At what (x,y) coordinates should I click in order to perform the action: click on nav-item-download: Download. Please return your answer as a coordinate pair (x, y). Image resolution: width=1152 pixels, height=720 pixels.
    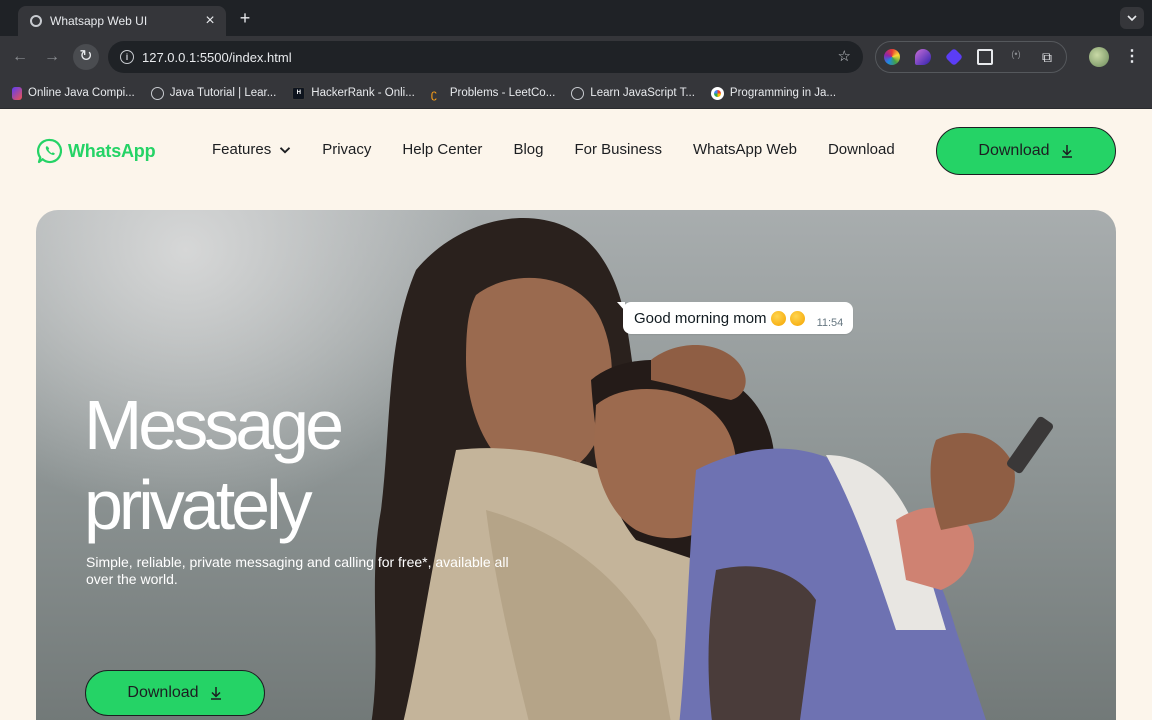
    Looking at the image, I should click on (861, 149).